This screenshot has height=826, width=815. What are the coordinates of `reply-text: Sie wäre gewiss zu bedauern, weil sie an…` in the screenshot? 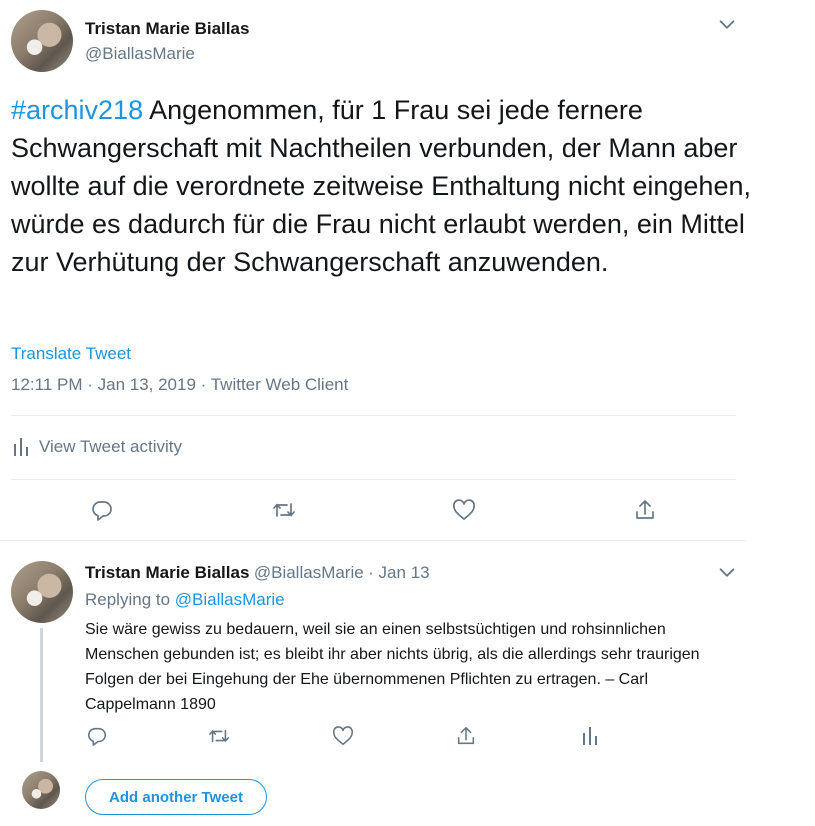 It's located at (392, 667).